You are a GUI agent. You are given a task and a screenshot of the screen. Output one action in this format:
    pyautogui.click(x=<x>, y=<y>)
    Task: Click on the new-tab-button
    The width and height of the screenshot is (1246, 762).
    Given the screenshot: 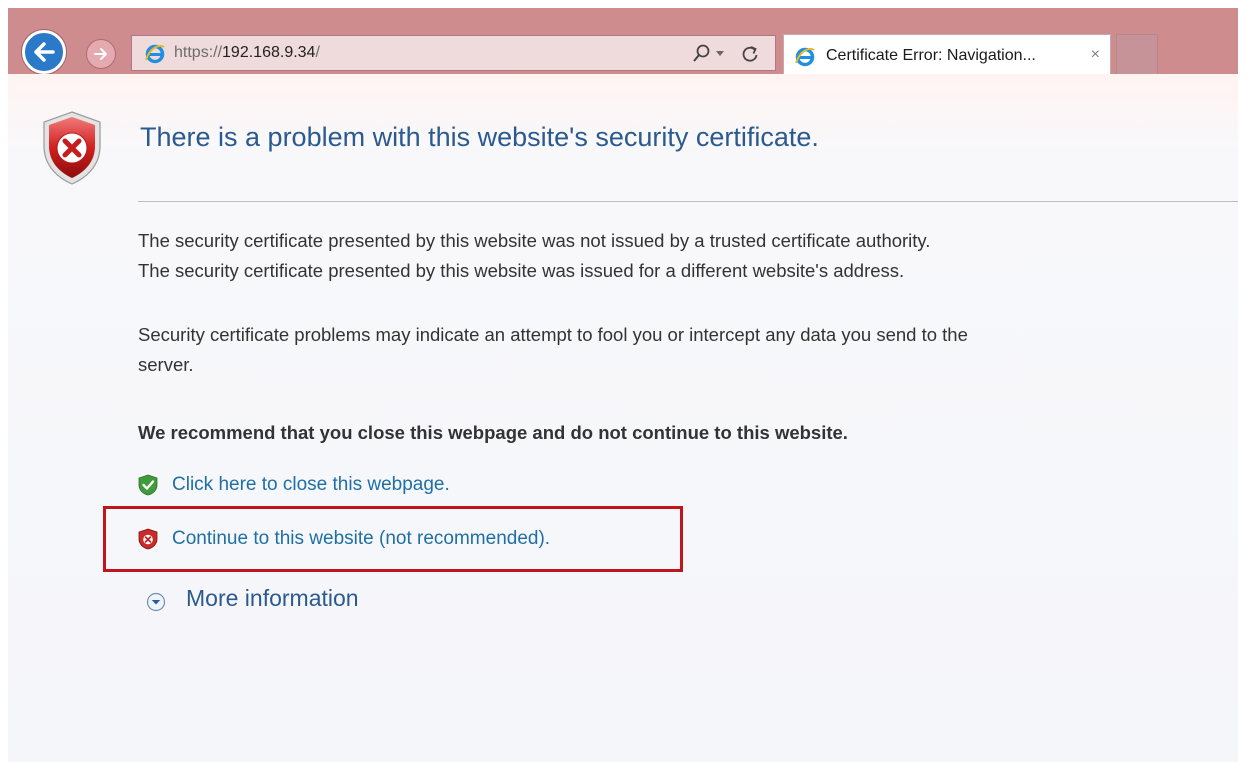 What is the action you would take?
    pyautogui.click(x=1137, y=56)
    